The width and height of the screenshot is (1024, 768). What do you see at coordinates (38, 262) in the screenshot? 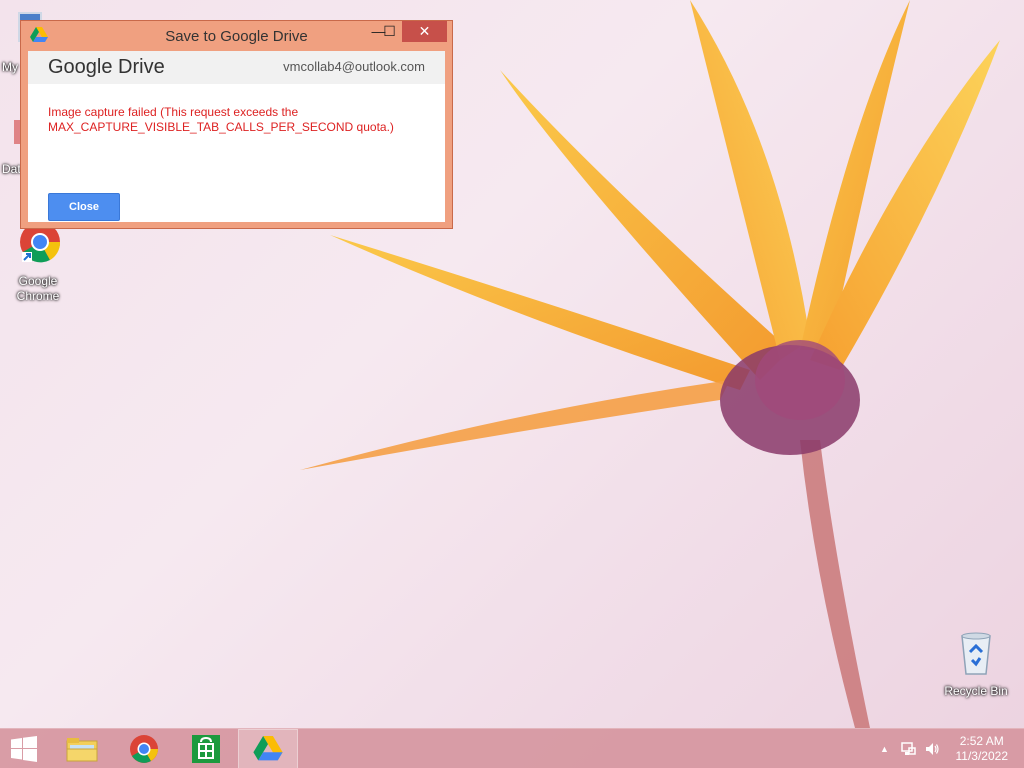
I see `desktop-icon-google-chrome: Google Chrome` at bounding box center [38, 262].